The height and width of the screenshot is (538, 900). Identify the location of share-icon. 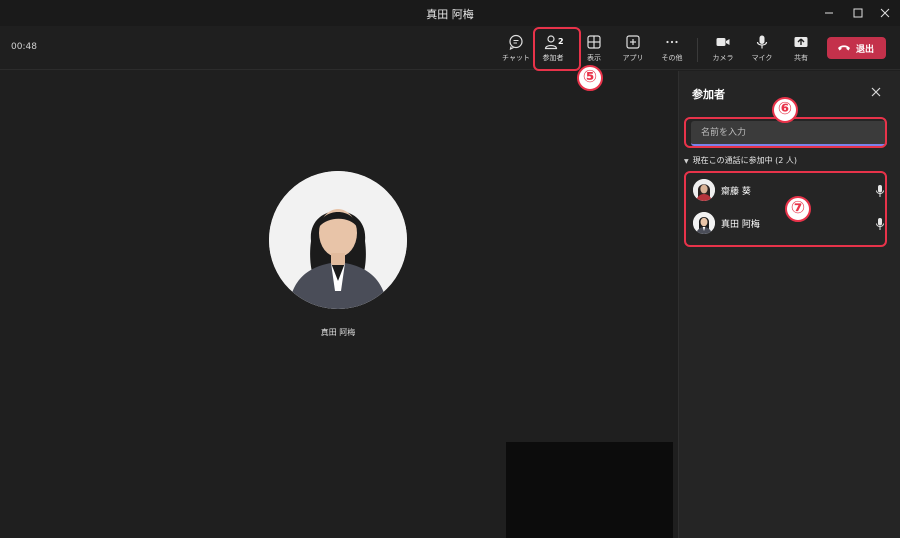
(801, 42).